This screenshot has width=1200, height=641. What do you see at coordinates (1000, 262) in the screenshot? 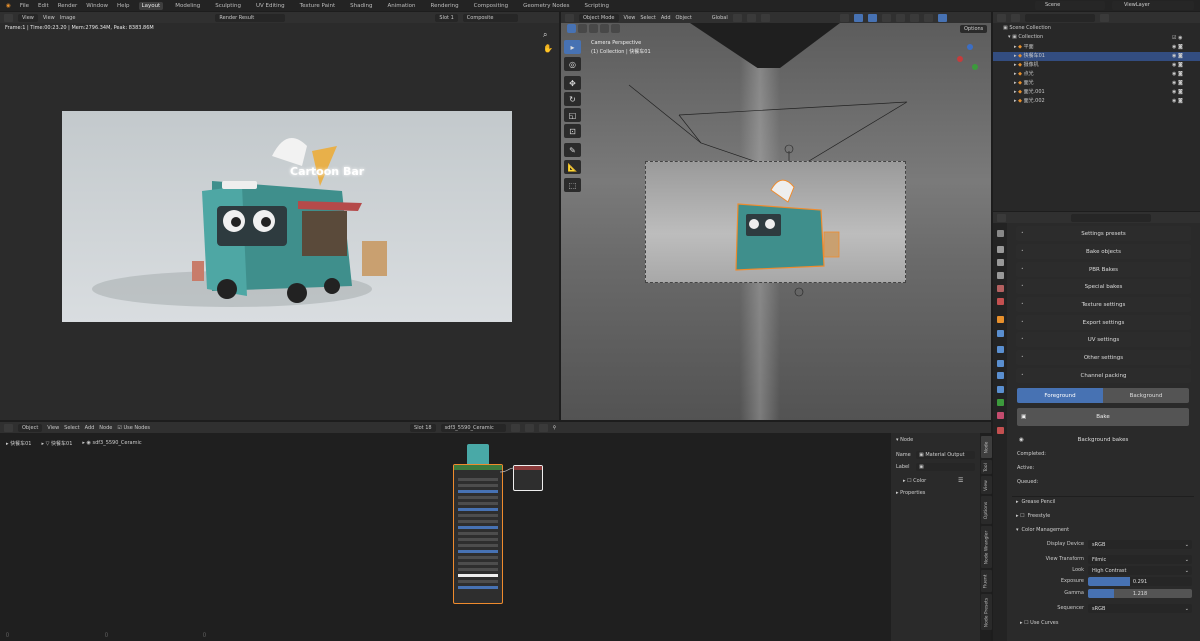
I see `output-tab-icon` at bounding box center [1000, 262].